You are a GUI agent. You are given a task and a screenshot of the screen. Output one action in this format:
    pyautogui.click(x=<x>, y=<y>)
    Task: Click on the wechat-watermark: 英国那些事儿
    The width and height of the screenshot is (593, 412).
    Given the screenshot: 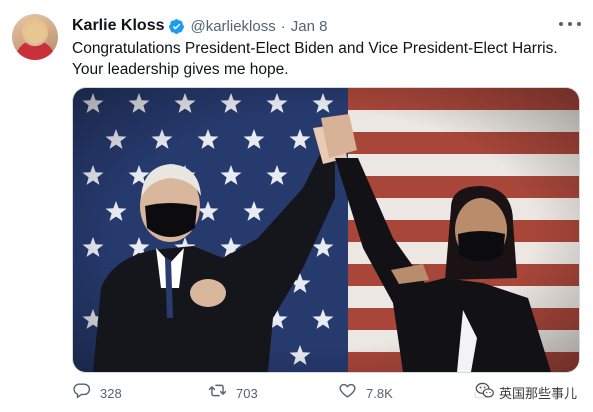 What is the action you would take?
    pyautogui.click(x=525, y=392)
    